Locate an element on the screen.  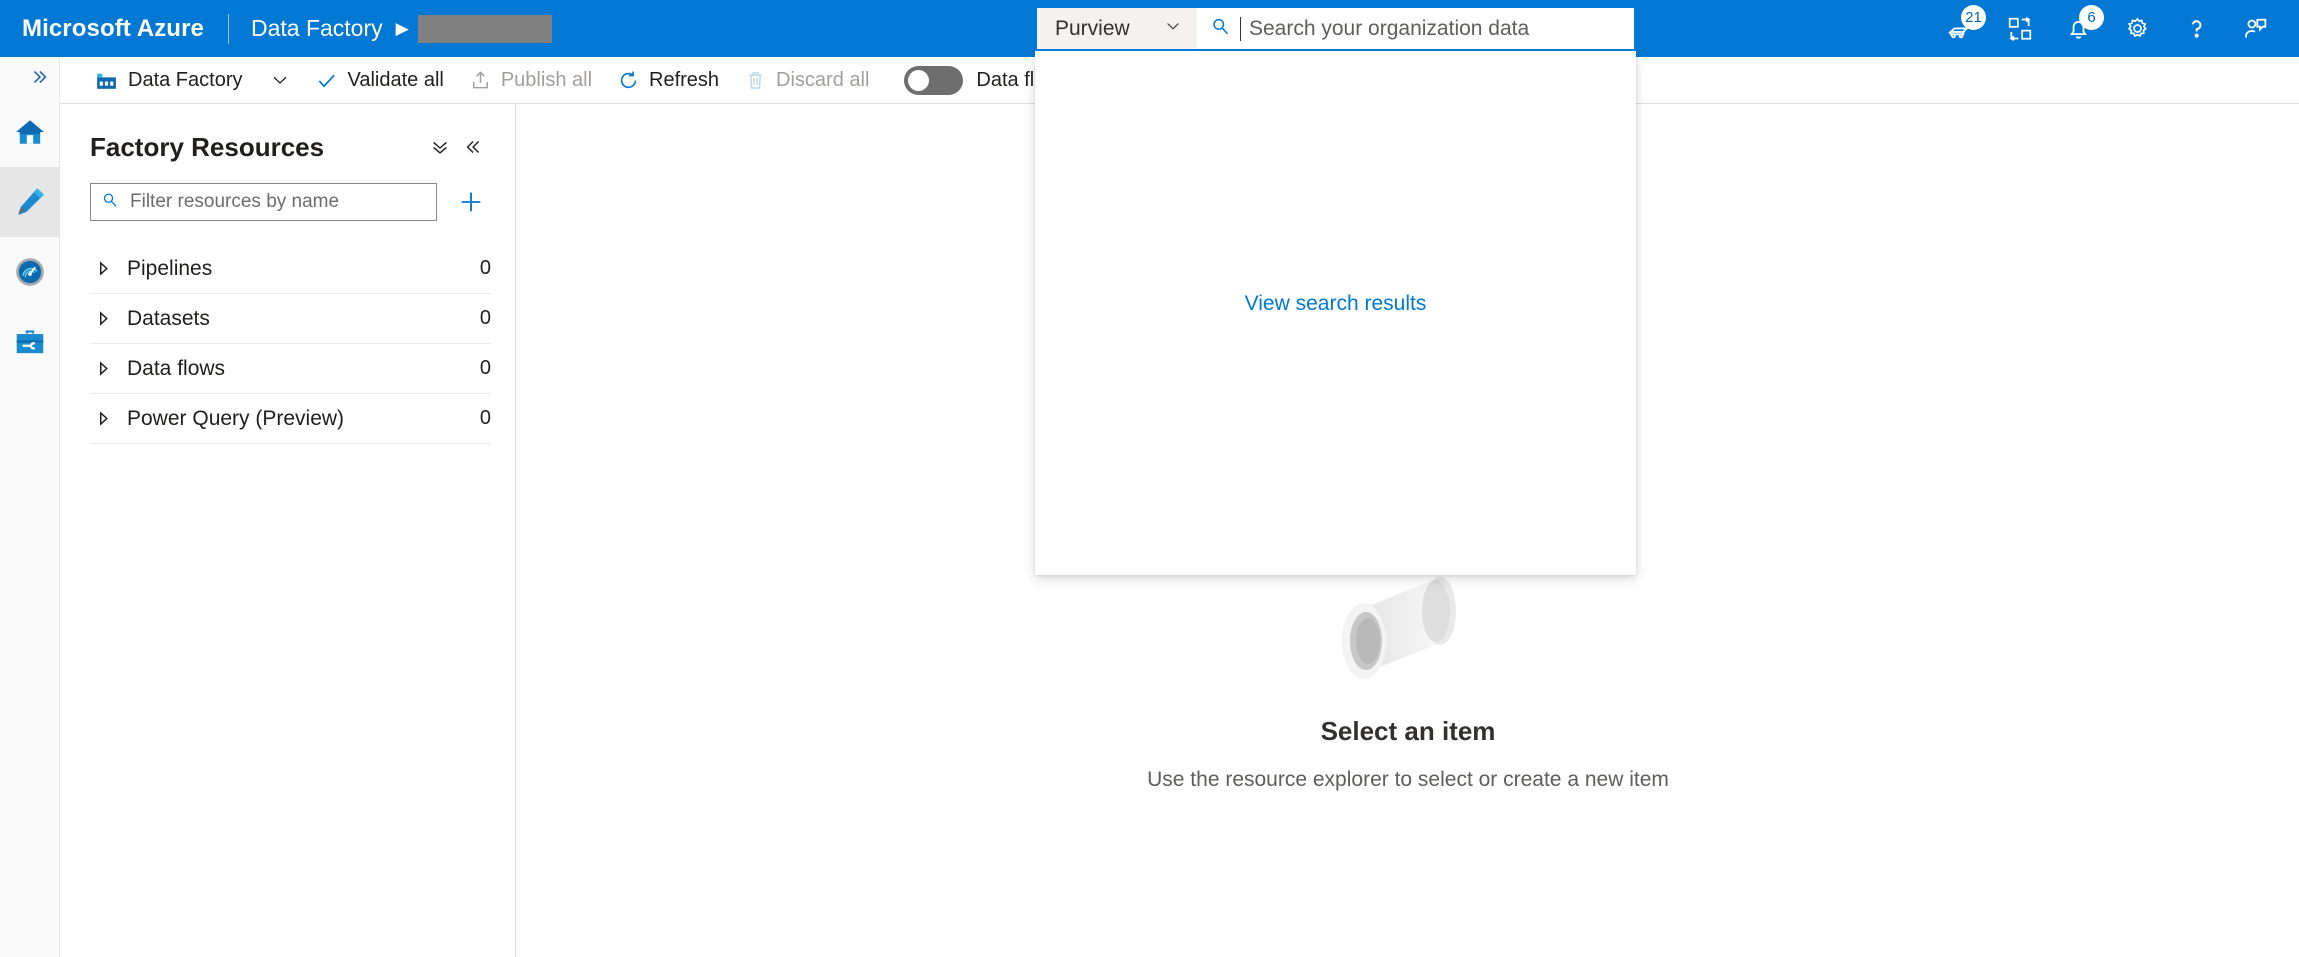
rail-item-home is located at coordinates (30, 132).